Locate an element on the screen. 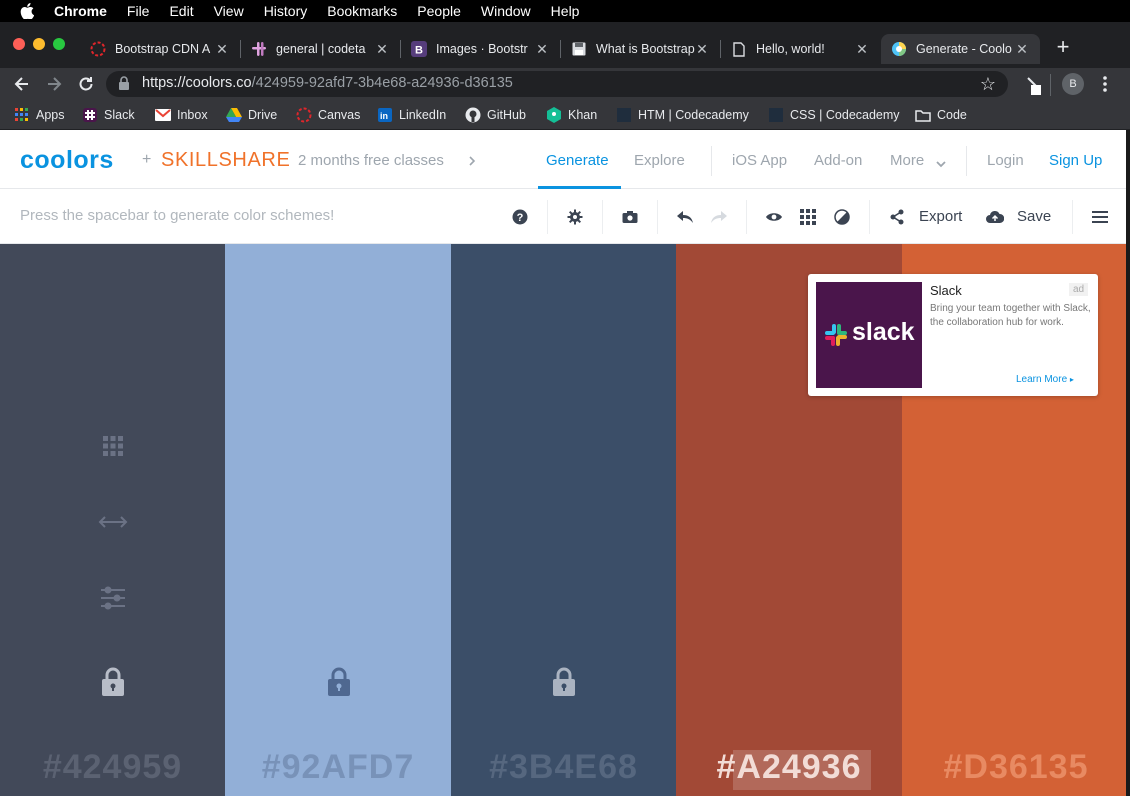  tab-title: Bootstrap CDN A is located at coordinates (163, 49).